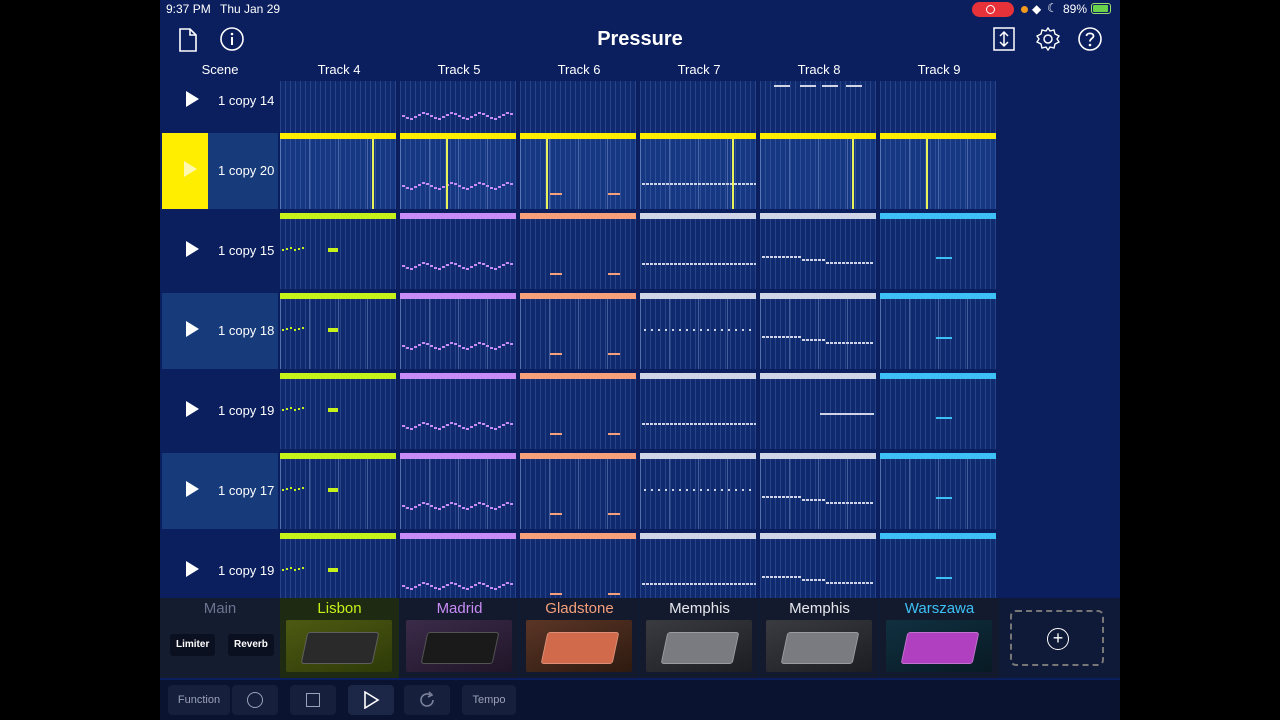  What do you see at coordinates (193, 645) in the screenshot?
I see `limiter-button: Limiter` at bounding box center [193, 645].